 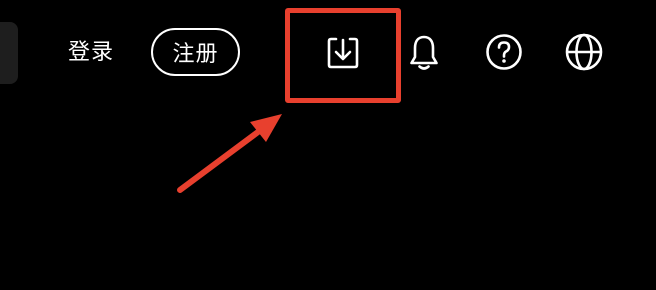 What do you see at coordinates (91, 53) in the screenshot?
I see `login-link: 登录` at bounding box center [91, 53].